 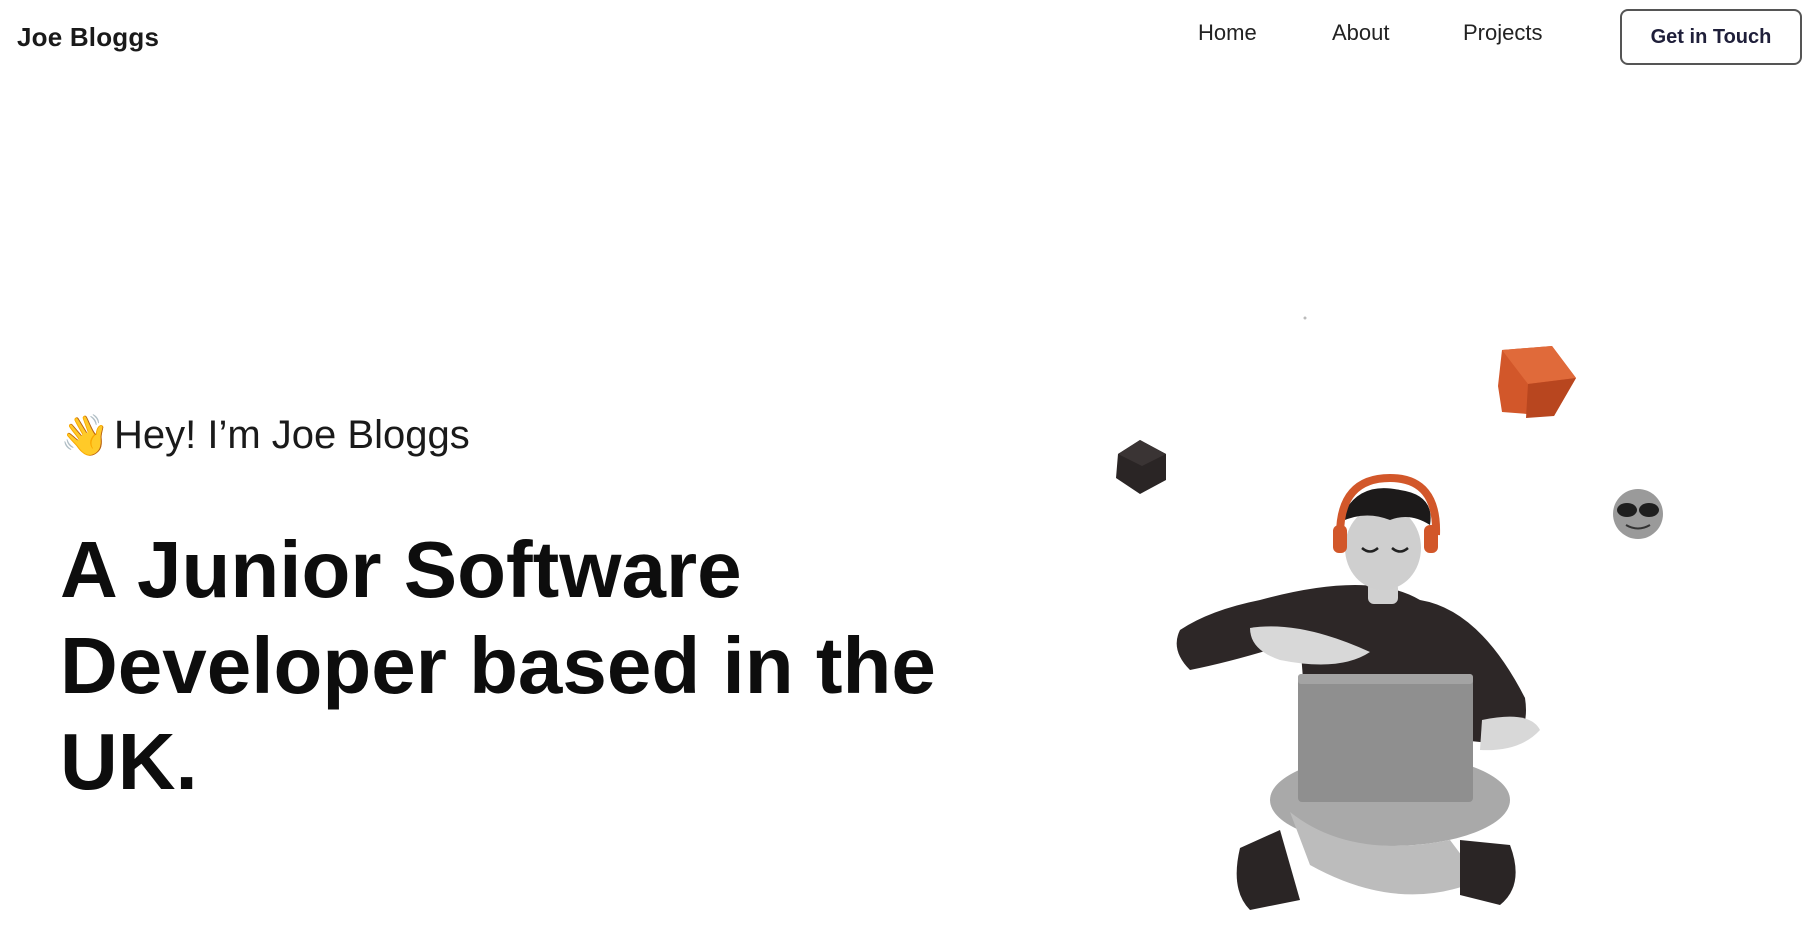 I want to click on greeting-text: Hey! I’m Joe Bloggs, so click(x=292, y=435).